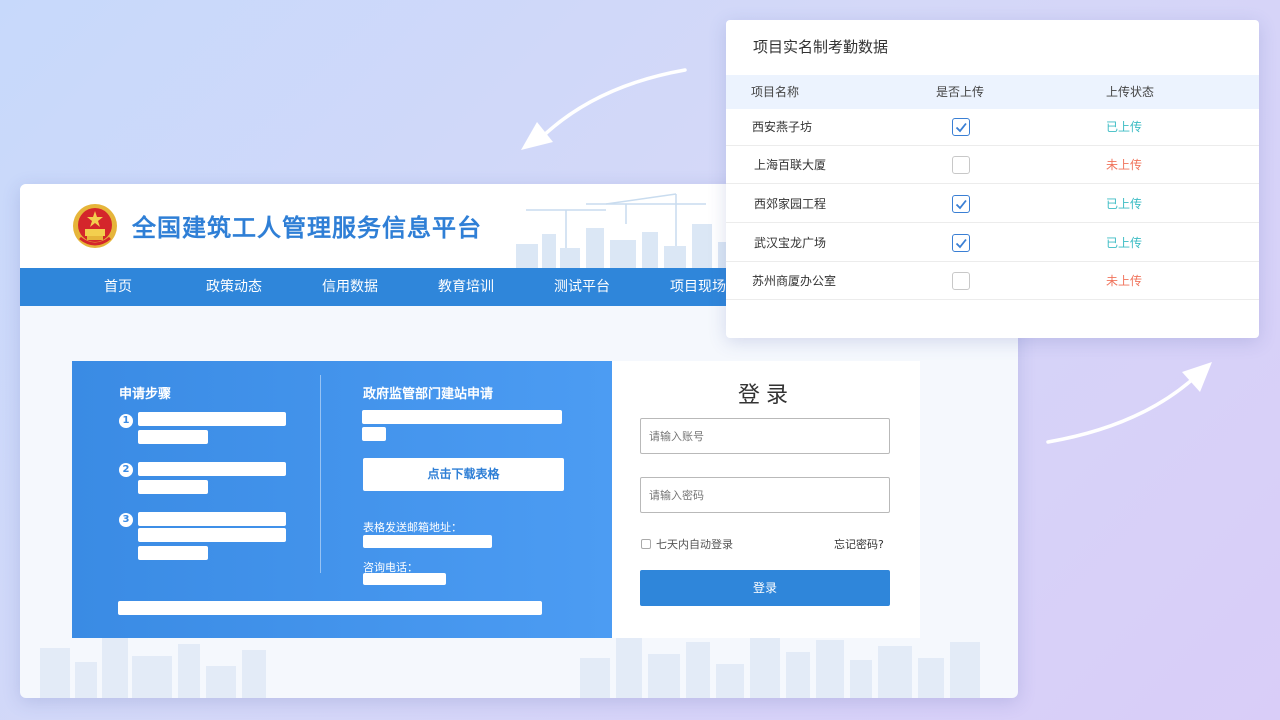  Describe the element at coordinates (790, 165) in the screenshot. I see `project-name-cell: 上海百联大厦` at that location.